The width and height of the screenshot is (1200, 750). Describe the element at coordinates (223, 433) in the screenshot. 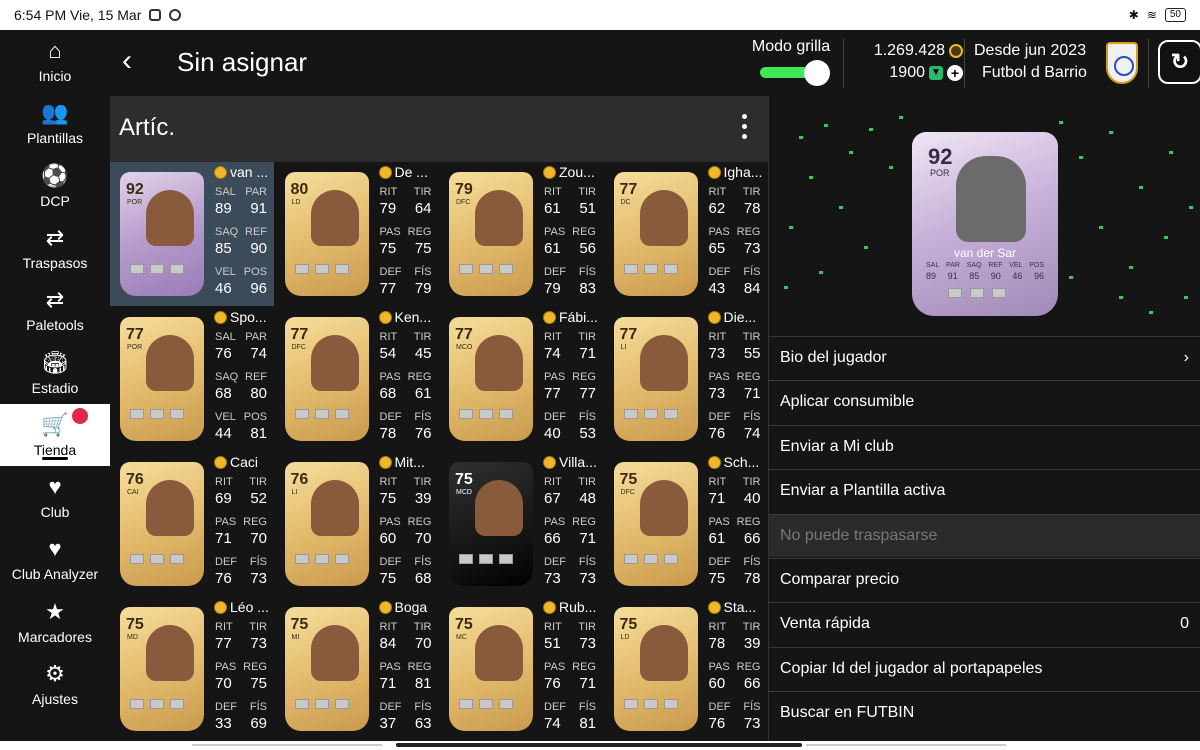

I see `stat-value: 44` at that location.